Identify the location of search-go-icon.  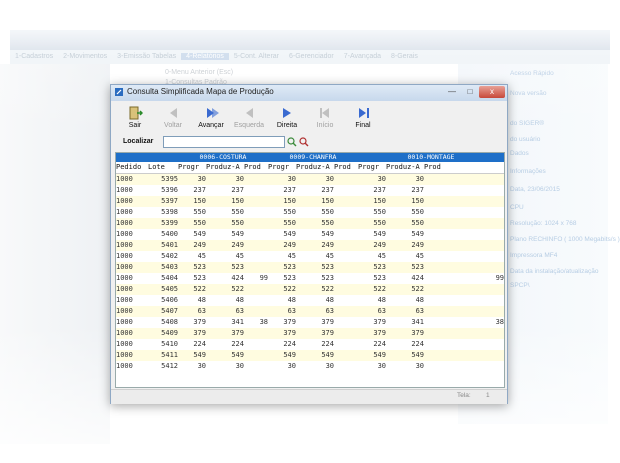
(292, 142).